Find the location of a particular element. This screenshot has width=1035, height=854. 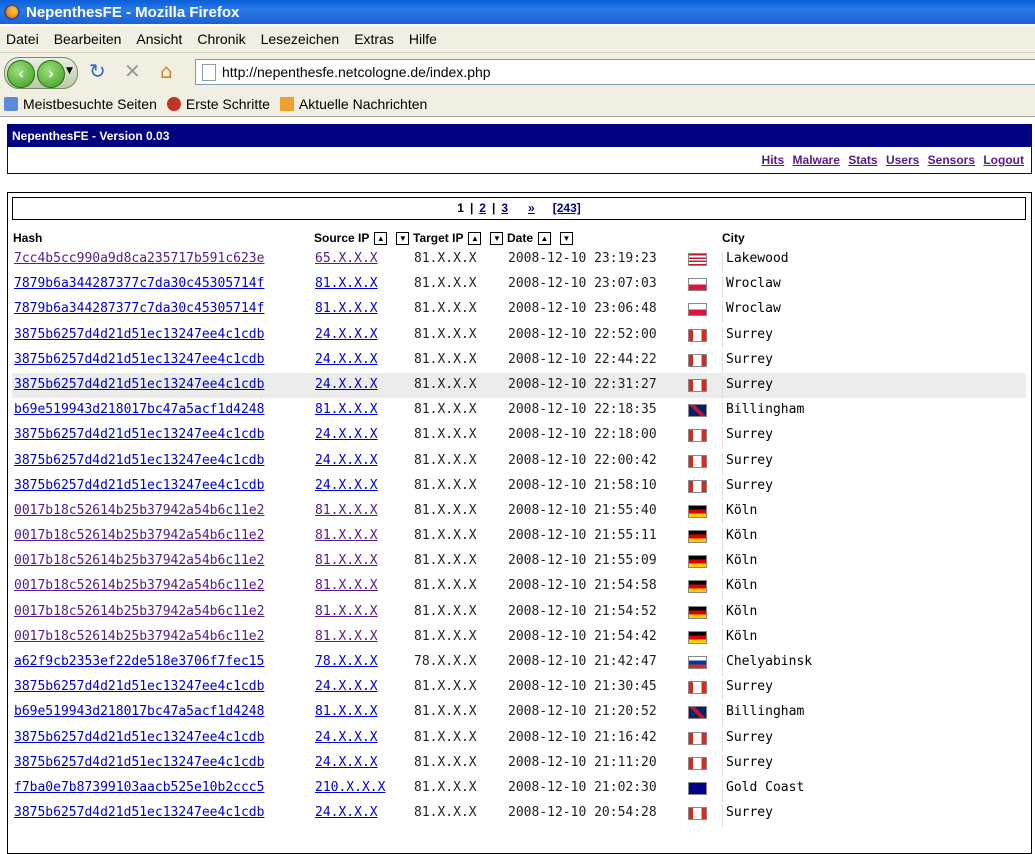

page-link-2: 2 is located at coordinates (482, 208).